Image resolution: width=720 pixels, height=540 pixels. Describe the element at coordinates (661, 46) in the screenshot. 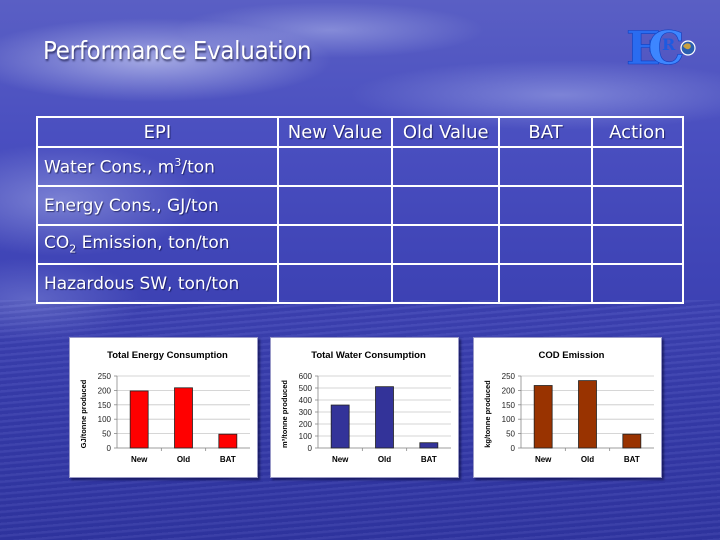

I see `erc-logo-icon: E C R` at that location.